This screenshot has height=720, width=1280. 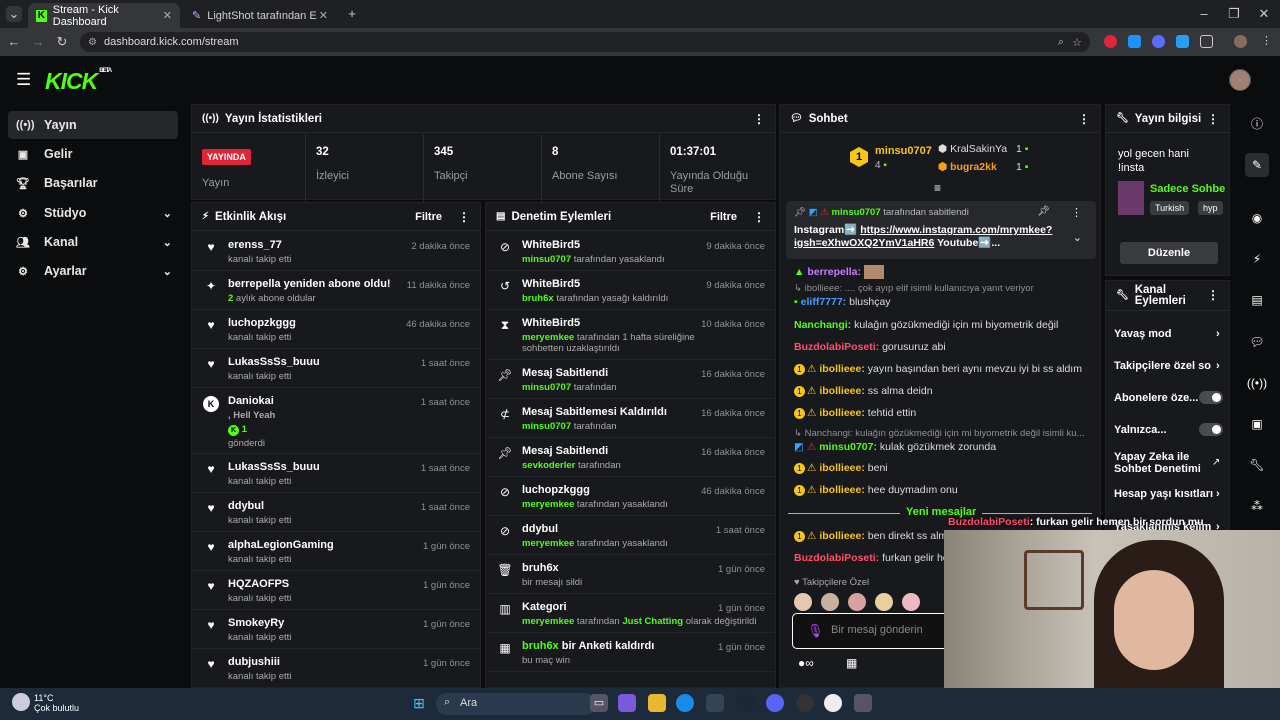 I want to click on address-bar: ⚙ dashboard.kick.com/stream ⌕ ☆, so click(x=585, y=42).